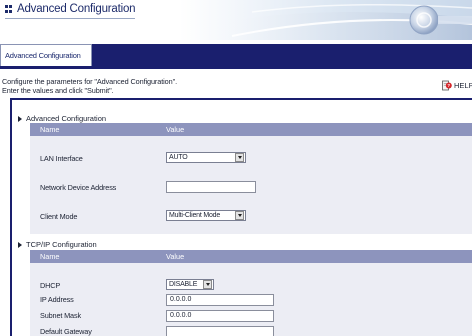 The width and height of the screenshot is (472, 336). I want to click on grid-icon, so click(9, 9).